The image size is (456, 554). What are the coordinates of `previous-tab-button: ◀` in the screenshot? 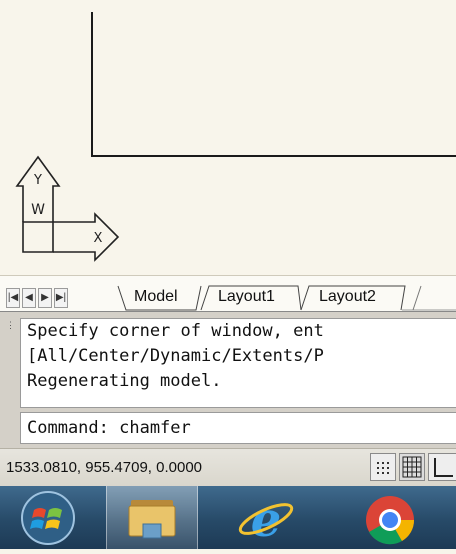 It's located at (29, 298).